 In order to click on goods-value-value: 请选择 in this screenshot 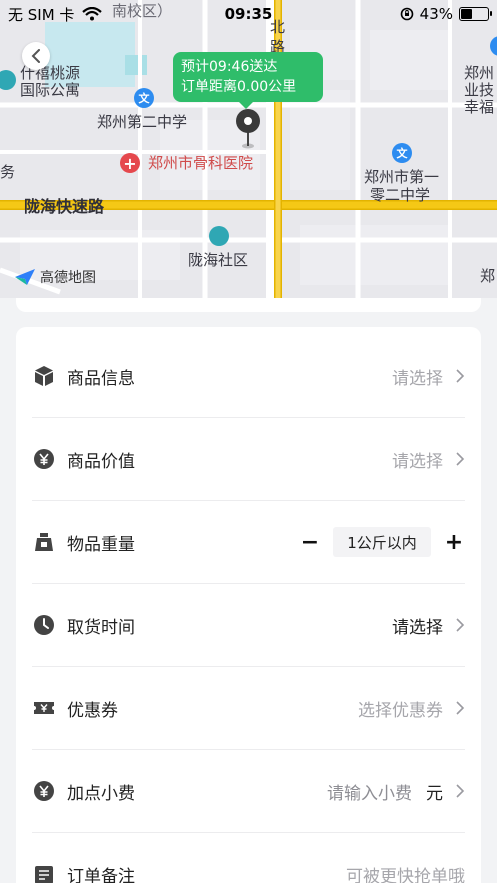, I will do `click(417, 461)`.